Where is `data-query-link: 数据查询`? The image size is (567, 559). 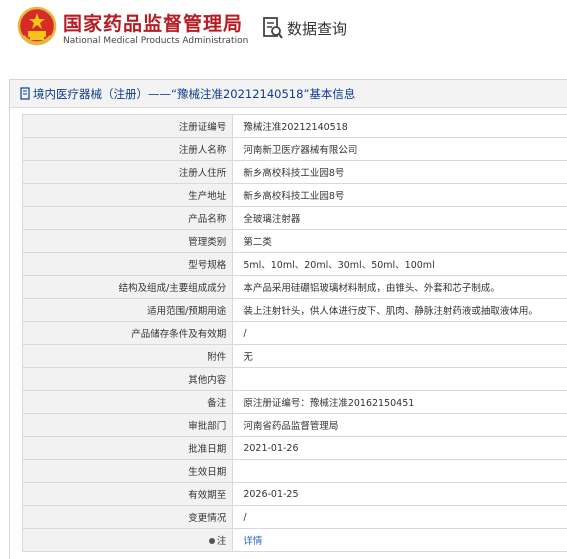 data-query-link: 数据查询 is located at coordinates (304, 28).